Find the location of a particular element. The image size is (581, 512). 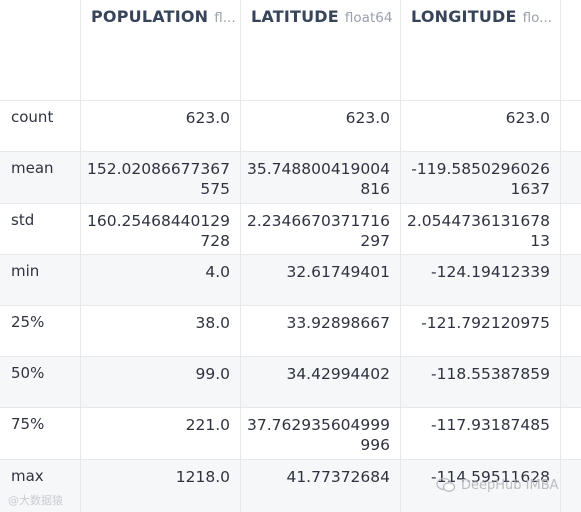

column-name: POPULATION is located at coordinates (150, 16).